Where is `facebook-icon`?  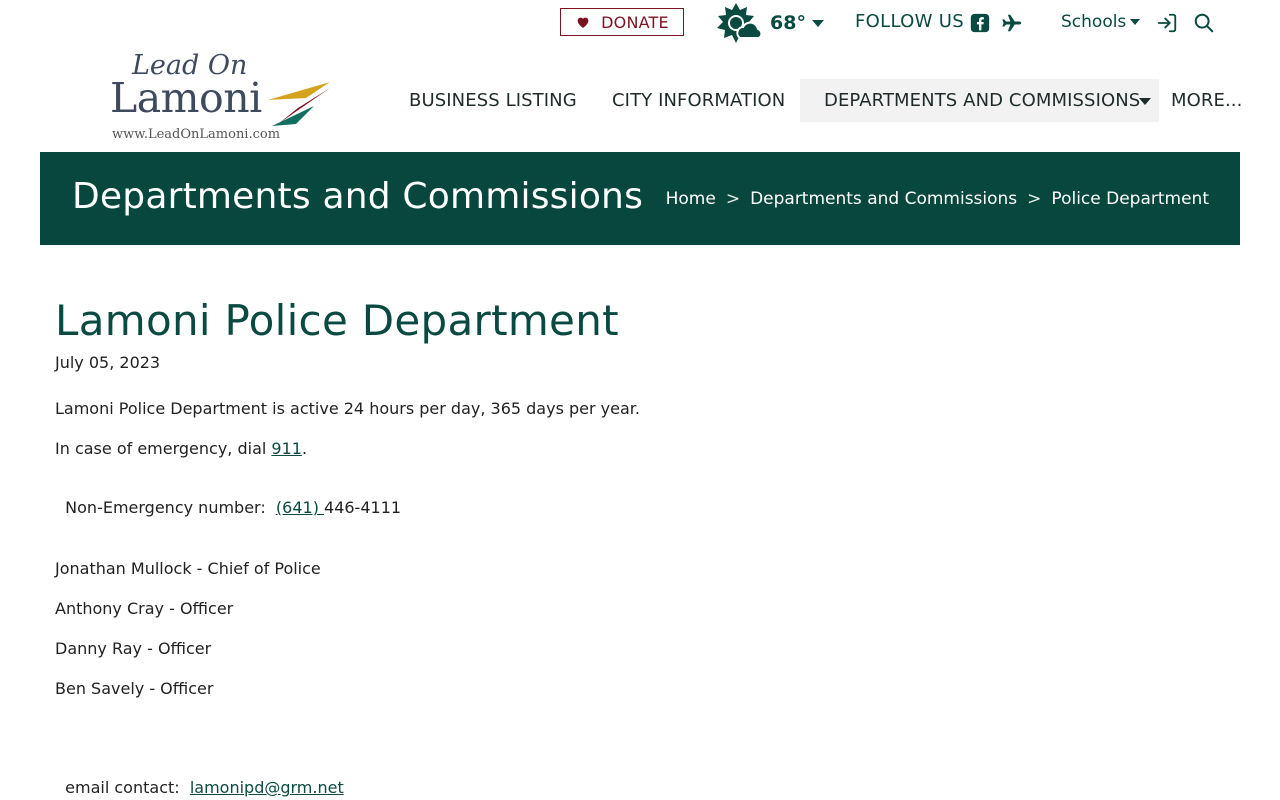 facebook-icon is located at coordinates (980, 23).